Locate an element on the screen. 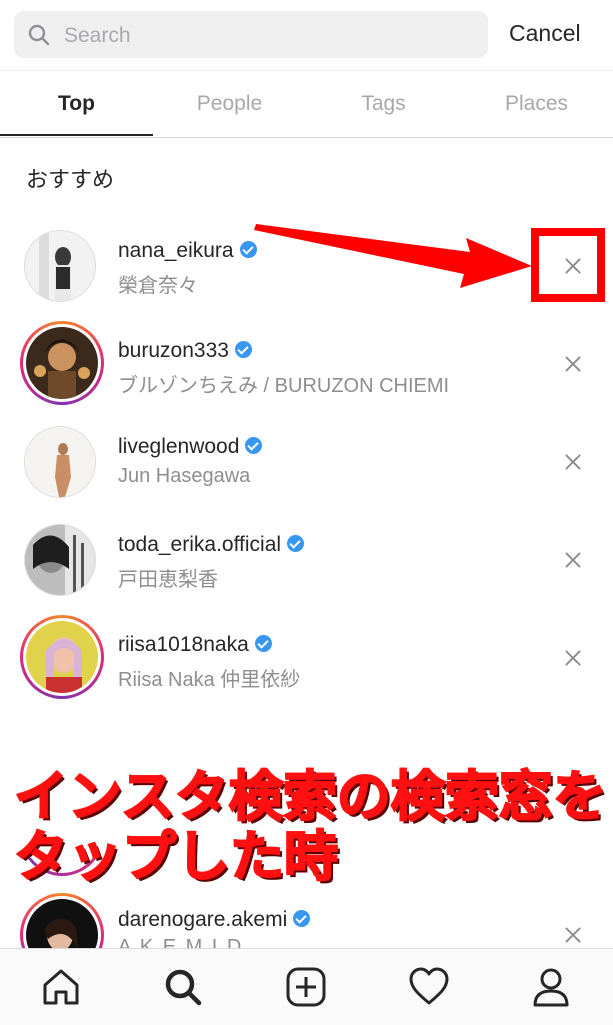 This screenshot has height=1025, width=613. home-icon is located at coordinates (61, 987).